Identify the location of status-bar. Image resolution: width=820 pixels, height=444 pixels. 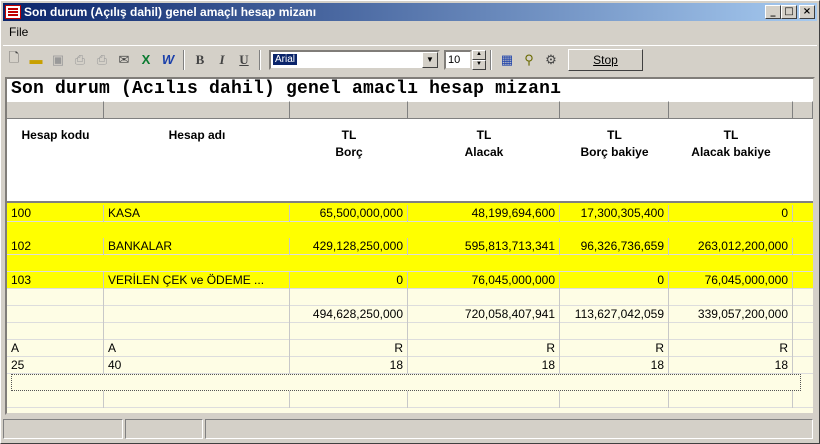
(410, 430).